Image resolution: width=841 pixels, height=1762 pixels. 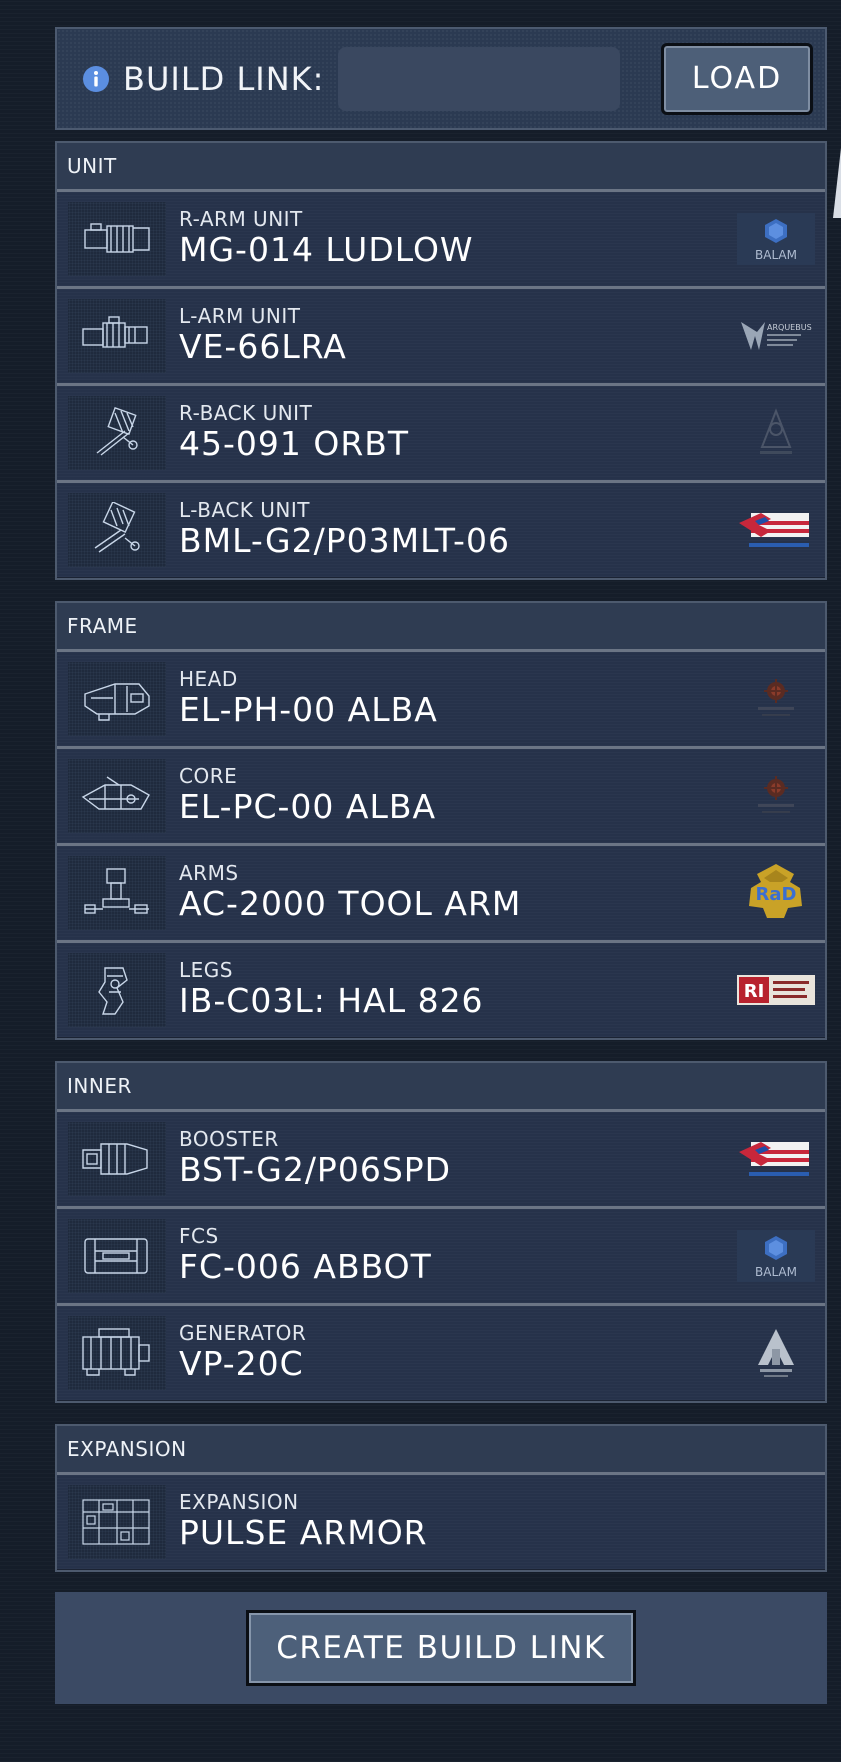 What do you see at coordinates (479, 78) in the screenshot?
I see `build-link-input` at bounding box center [479, 78].